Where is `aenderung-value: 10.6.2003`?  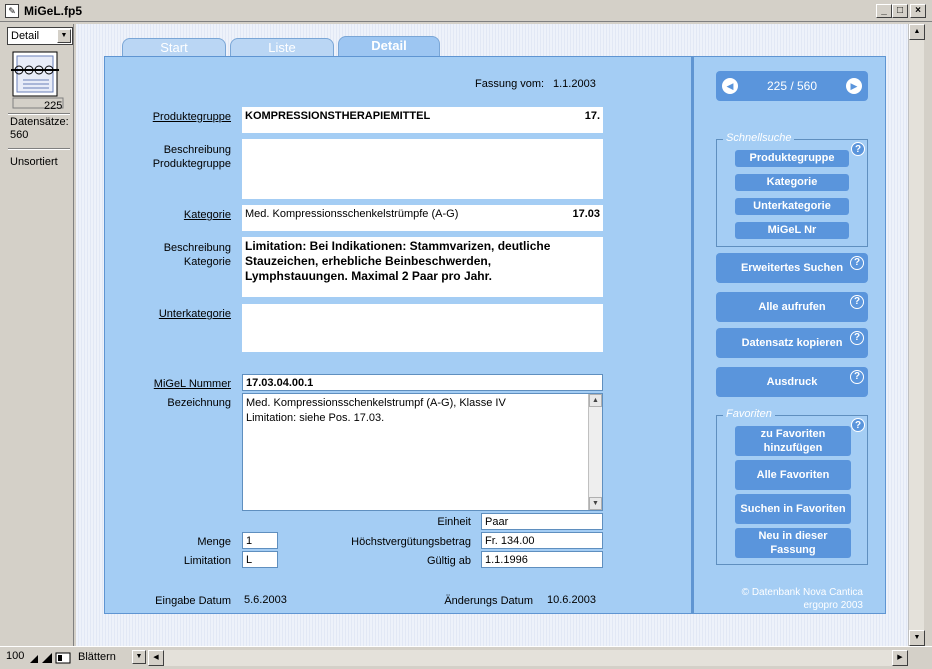 aenderung-value: 10.6.2003 is located at coordinates (571, 600).